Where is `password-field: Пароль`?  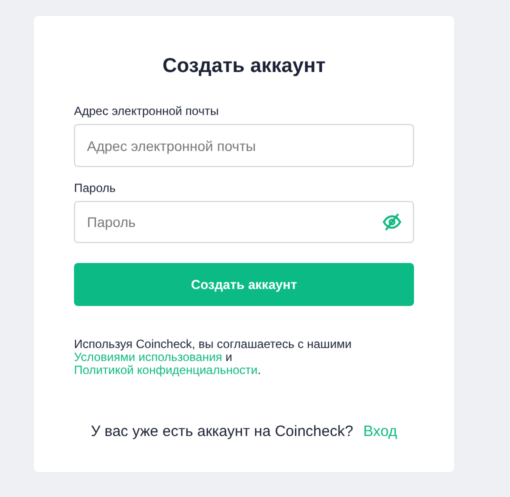
password-field: Пароль is located at coordinates (244, 222).